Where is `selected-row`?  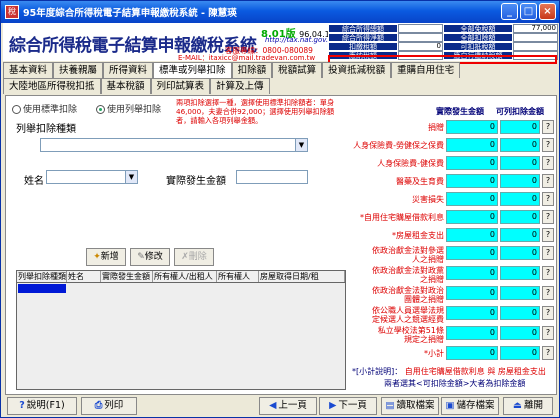
selected-row is located at coordinates (42, 288).